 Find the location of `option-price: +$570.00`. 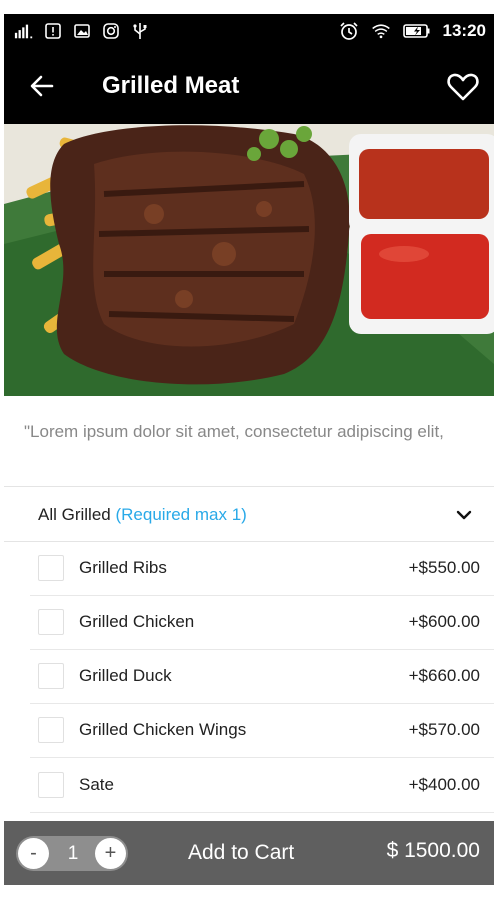

option-price: +$570.00 is located at coordinates (444, 729).